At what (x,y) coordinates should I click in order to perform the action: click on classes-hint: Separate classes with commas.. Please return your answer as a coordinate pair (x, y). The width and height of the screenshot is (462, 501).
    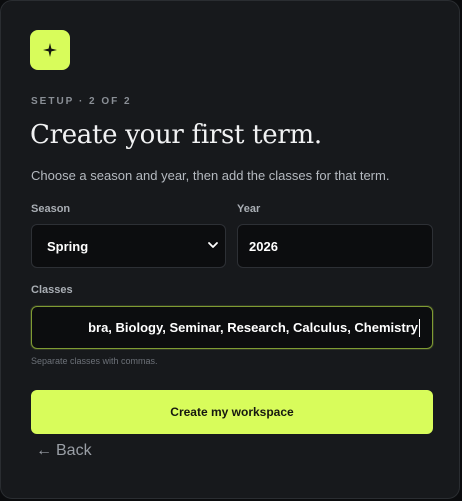
    Looking at the image, I should click on (94, 361).